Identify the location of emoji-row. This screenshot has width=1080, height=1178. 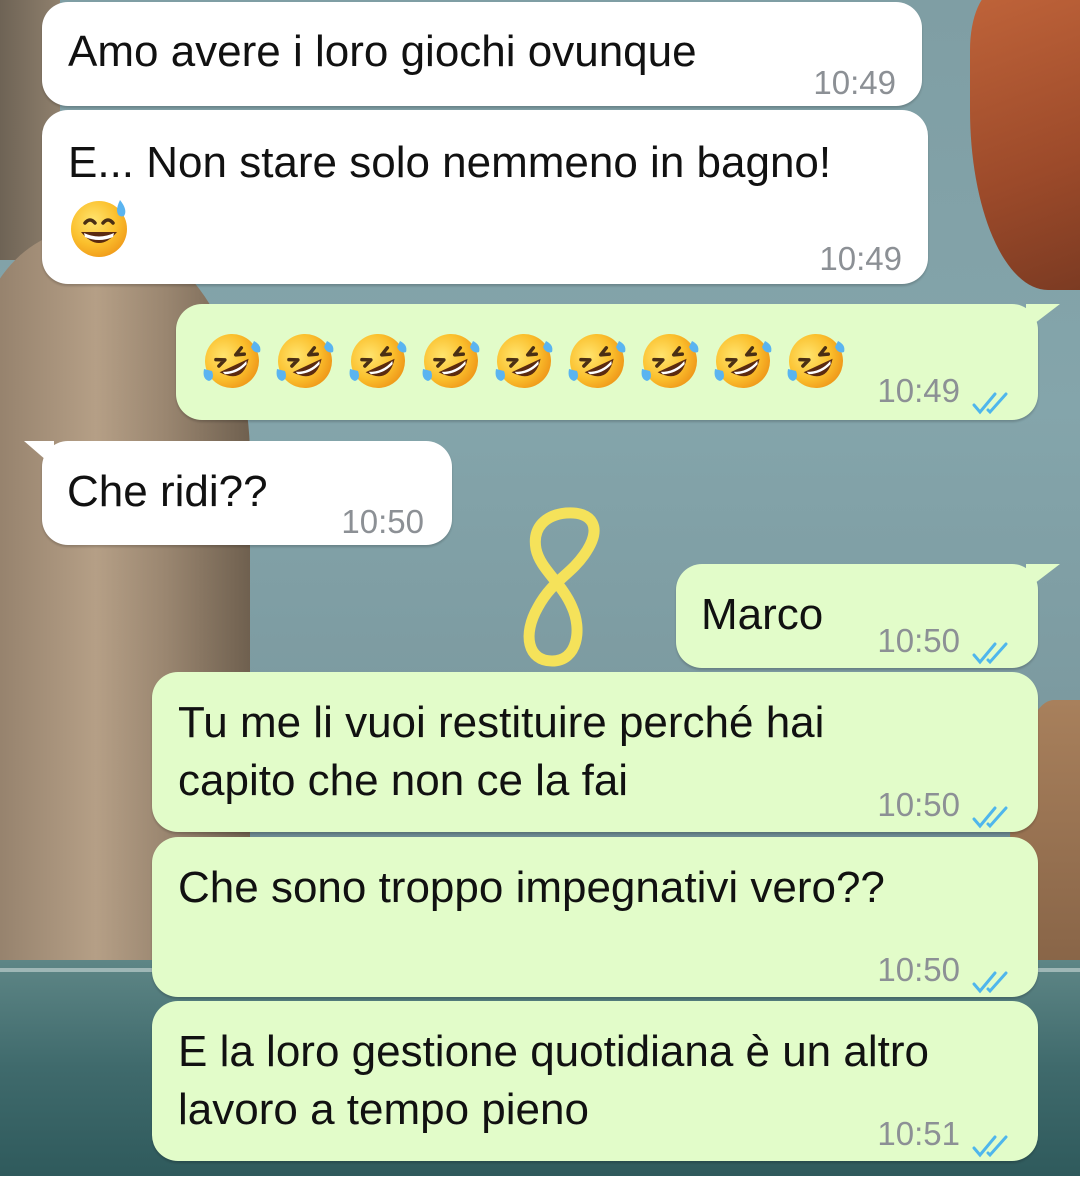
(524, 361).